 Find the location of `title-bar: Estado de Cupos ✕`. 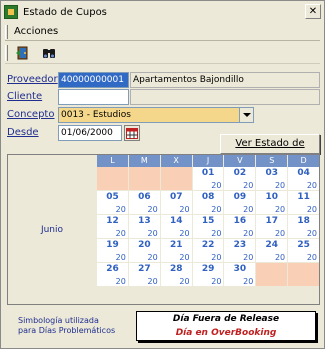

title-bar: Estado de Cupos ✕ is located at coordinates (162, 12).